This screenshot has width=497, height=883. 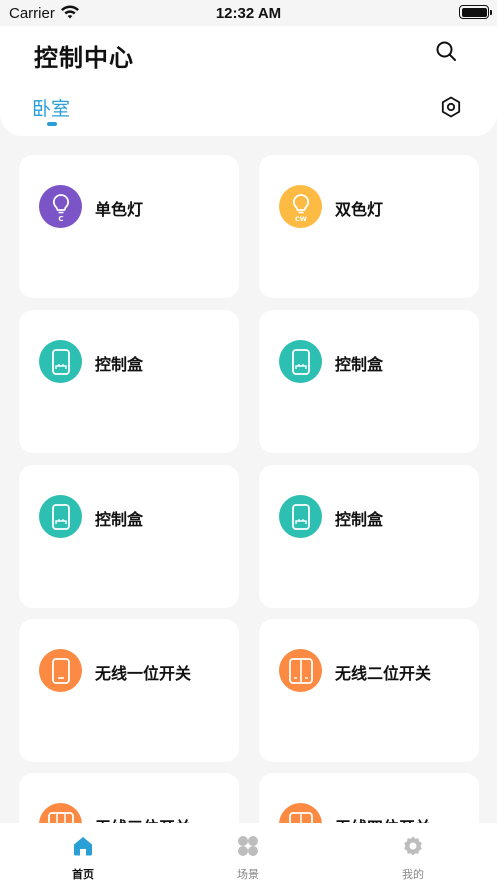 I want to click on tab-scene: 场景, so click(x=248, y=853).